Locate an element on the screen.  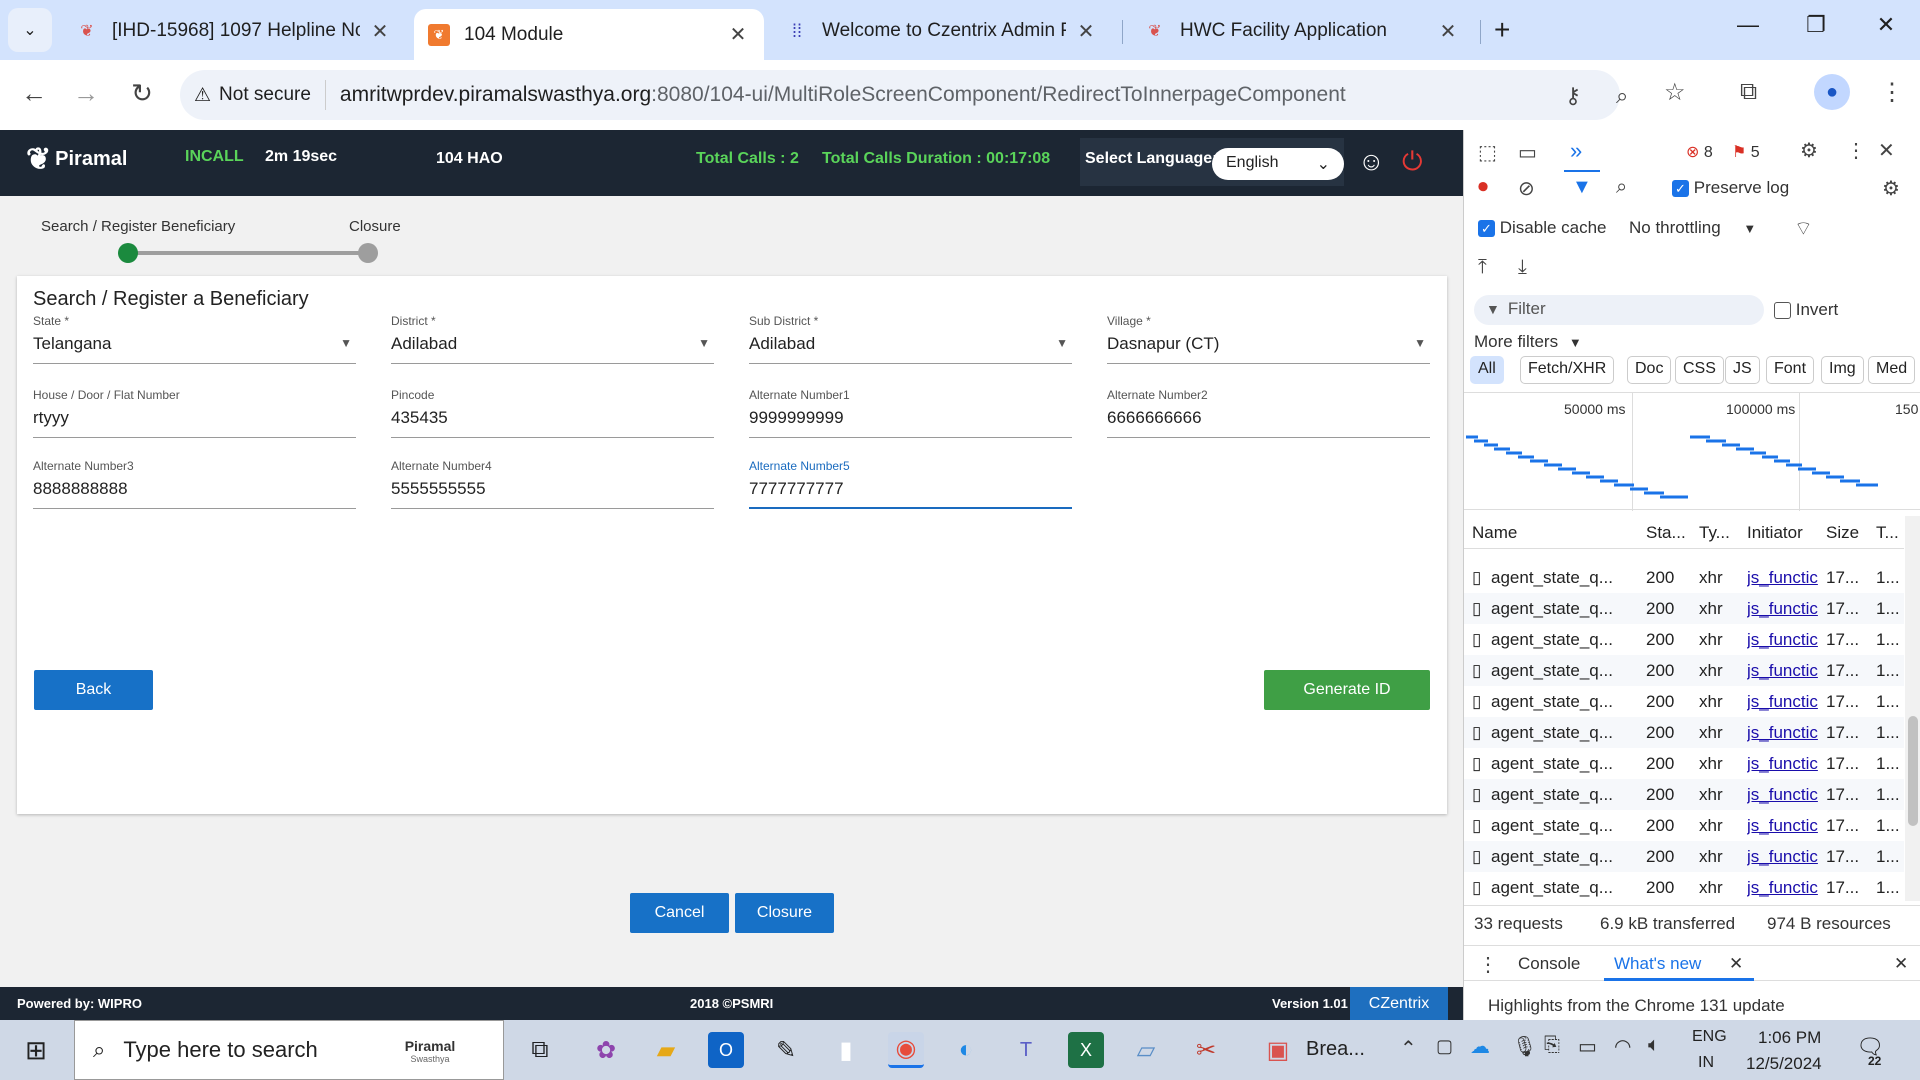
step-dot-active is located at coordinates (128, 253).